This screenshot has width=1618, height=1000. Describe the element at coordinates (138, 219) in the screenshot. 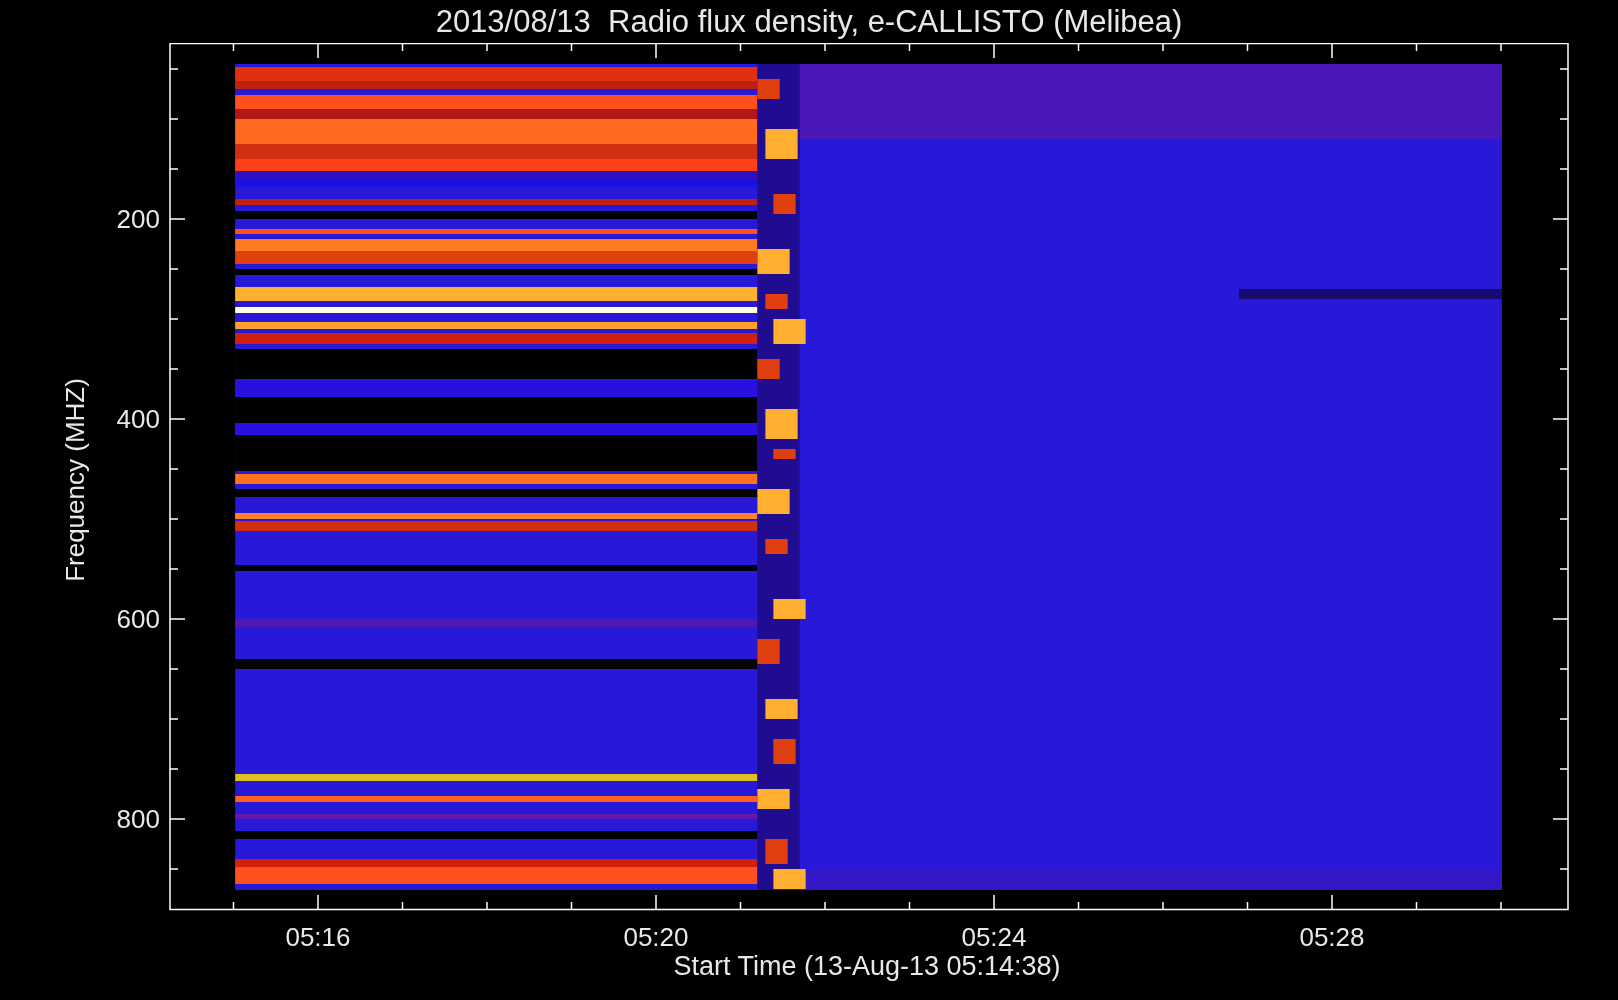

I see `y-tick-label: 200` at that location.